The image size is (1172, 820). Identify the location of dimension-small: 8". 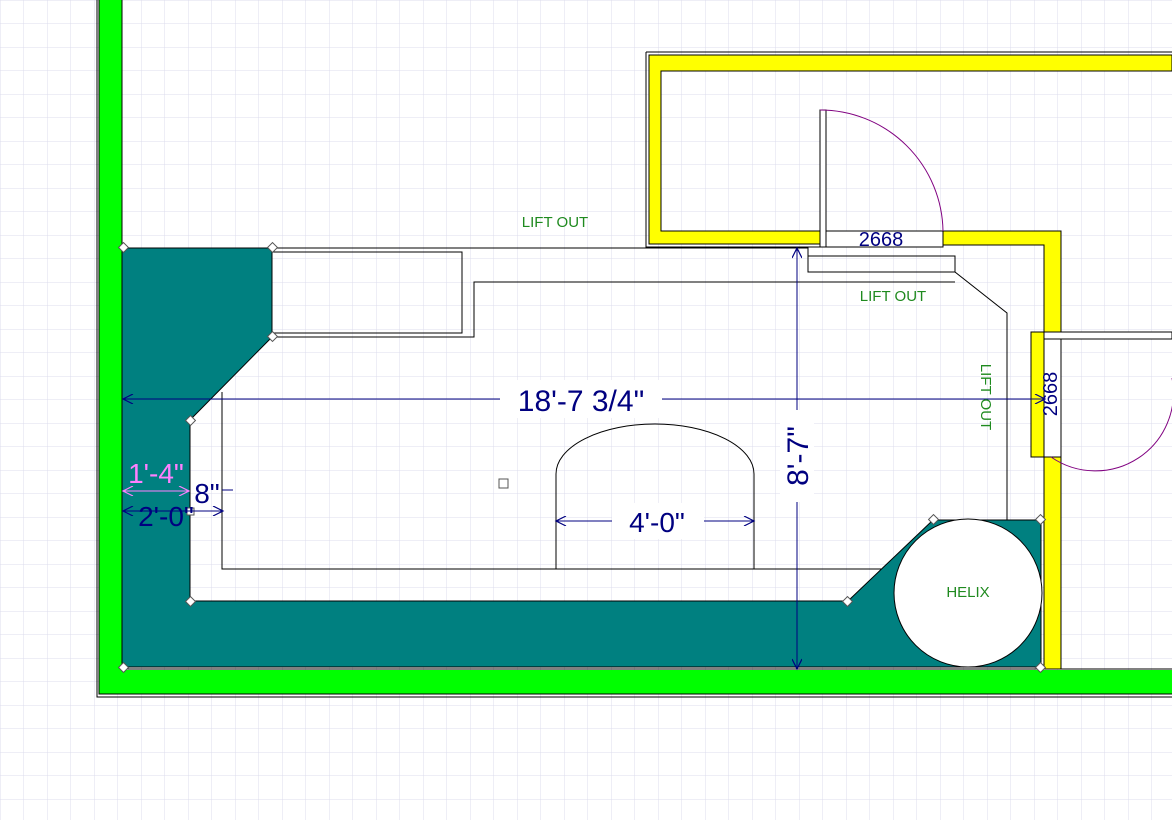
(207, 493).